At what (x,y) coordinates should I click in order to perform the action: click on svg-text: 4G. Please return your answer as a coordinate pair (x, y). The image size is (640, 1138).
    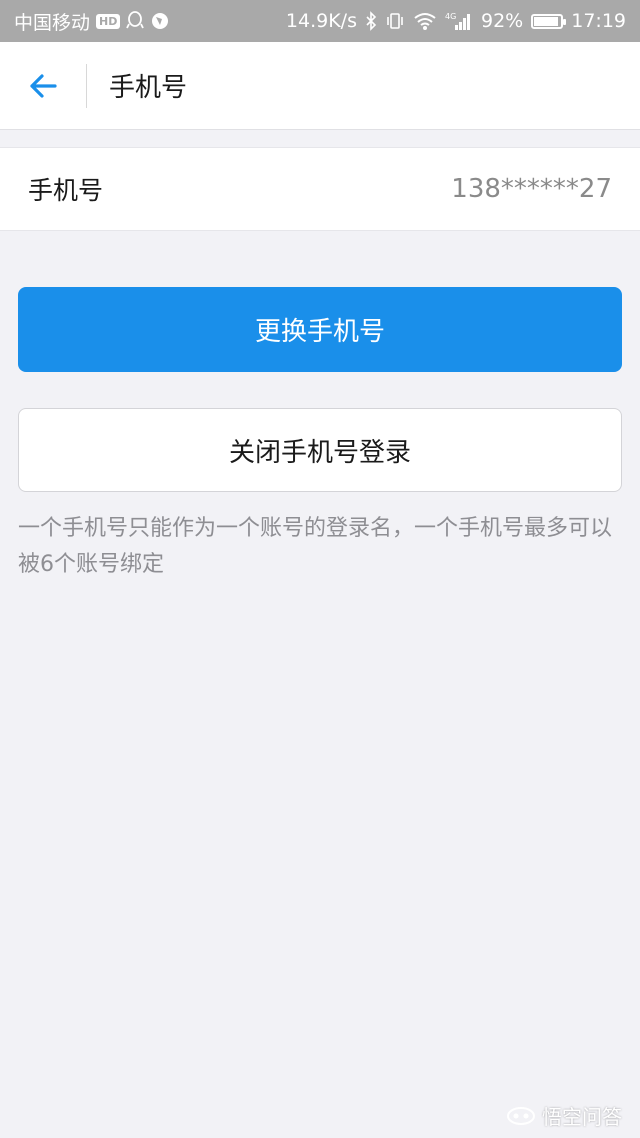
    Looking at the image, I should click on (450, 16).